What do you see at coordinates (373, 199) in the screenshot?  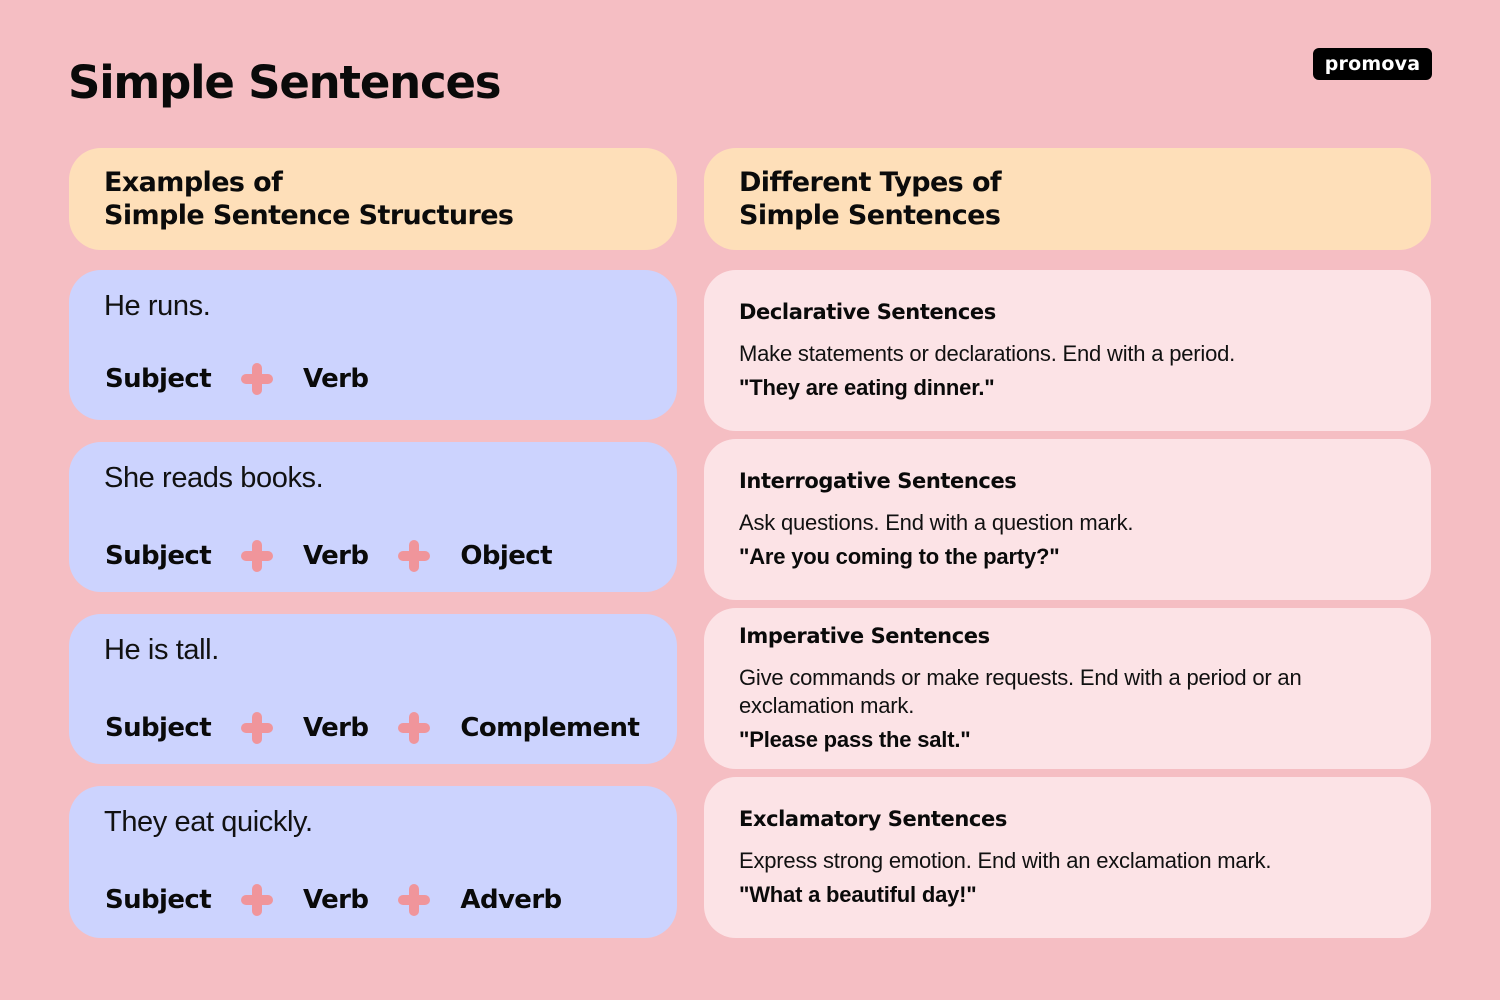 I see `examples-header: Examples of Simple Sentence Structures` at bounding box center [373, 199].